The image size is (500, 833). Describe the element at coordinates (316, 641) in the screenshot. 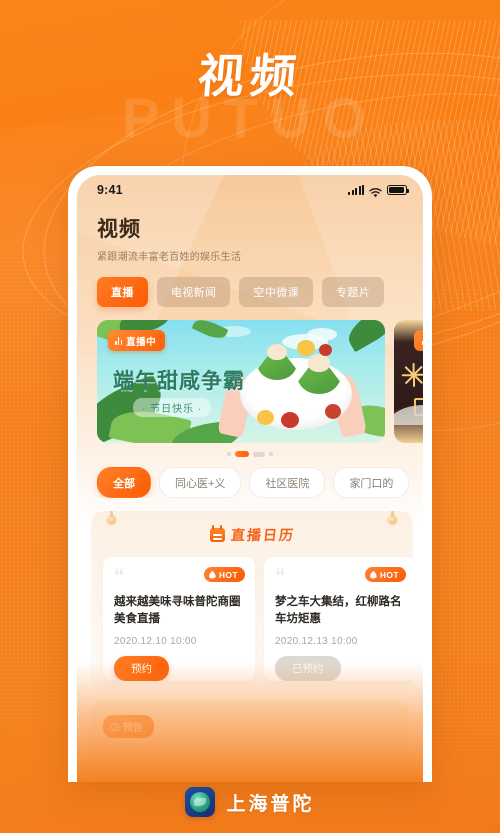

I see `card-date: 2020.12.13 10:00` at that location.